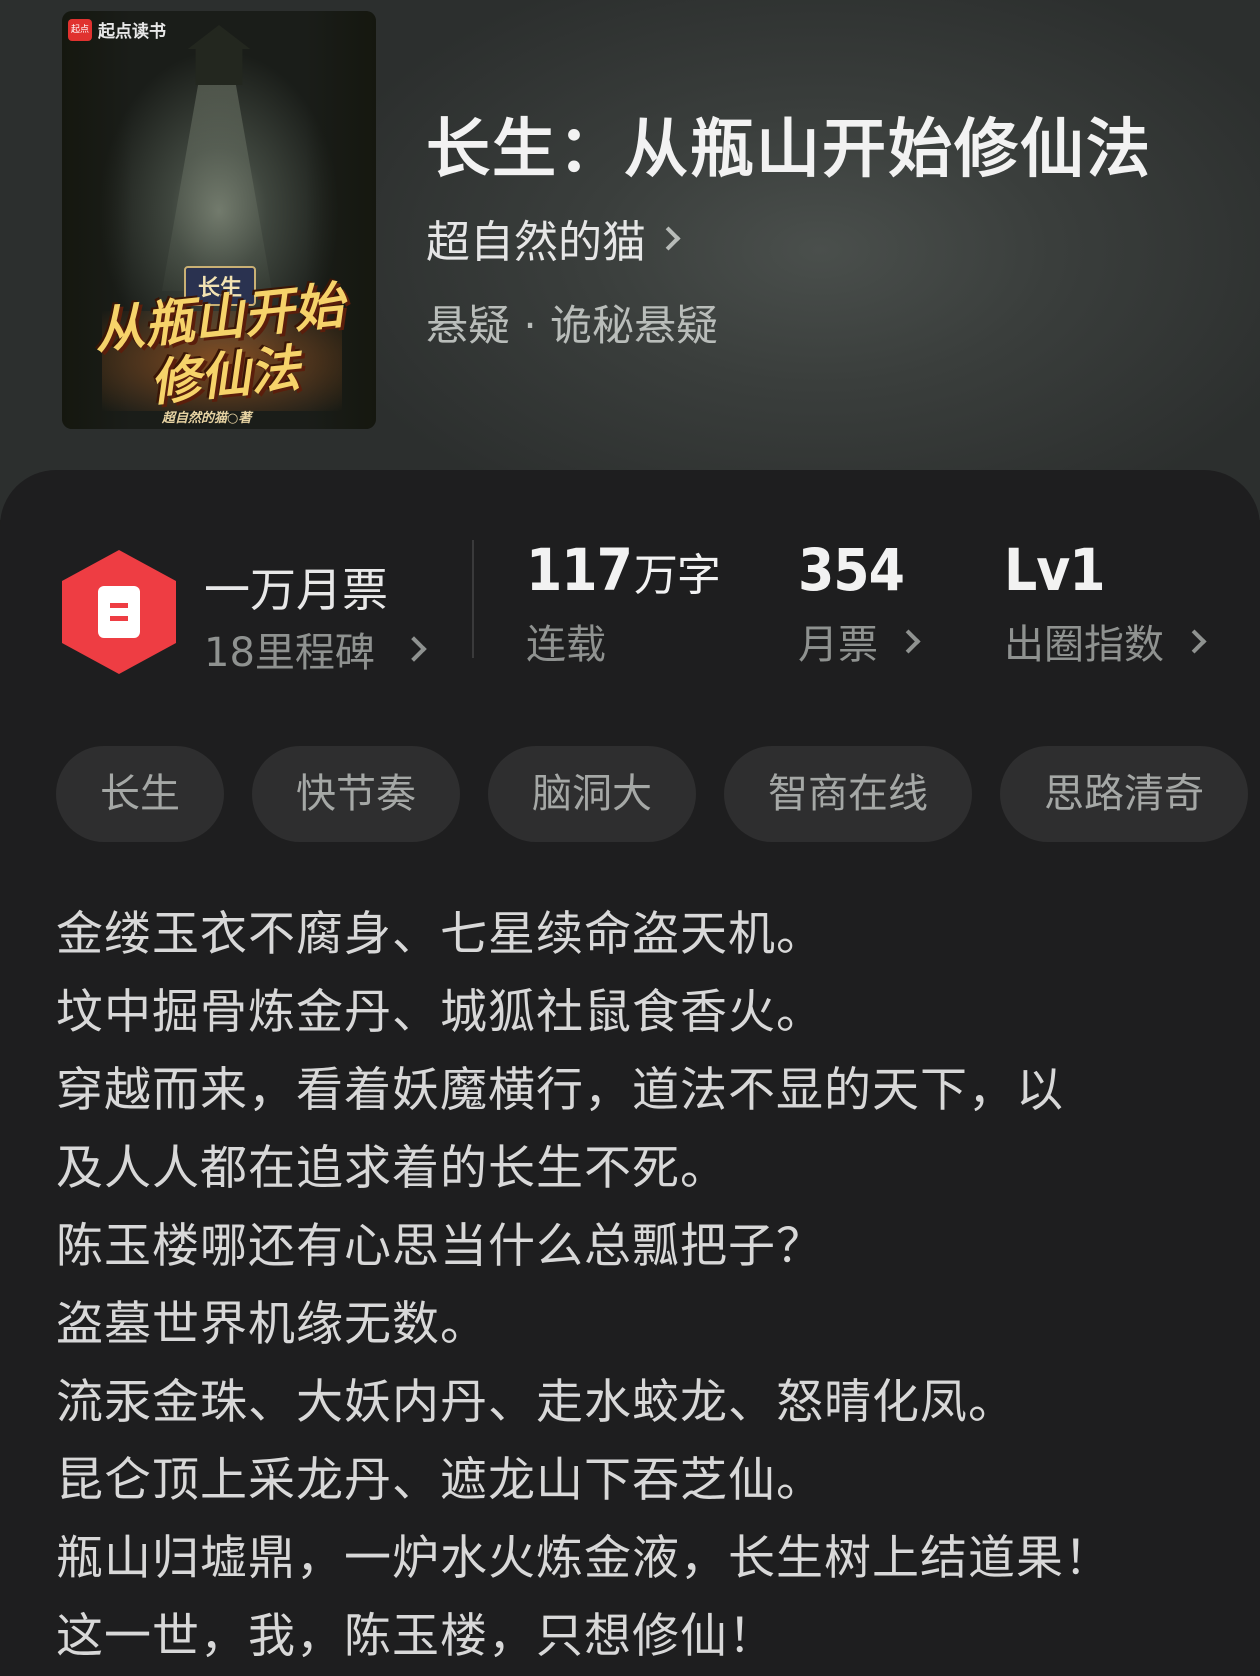 Image resolution: width=1260 pixels, height=1676 pixels. Describe the element at coordinates (440, 1246) in the screenshot. I see `synopsis-line: 陈玉楼哪还有心思当什么总瓢把子？` at that location.